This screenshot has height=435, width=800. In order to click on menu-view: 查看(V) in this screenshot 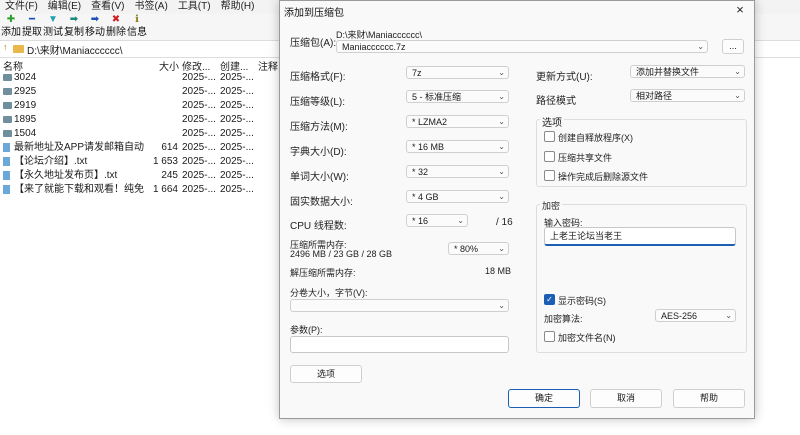, I will do `click(107, 7)`.